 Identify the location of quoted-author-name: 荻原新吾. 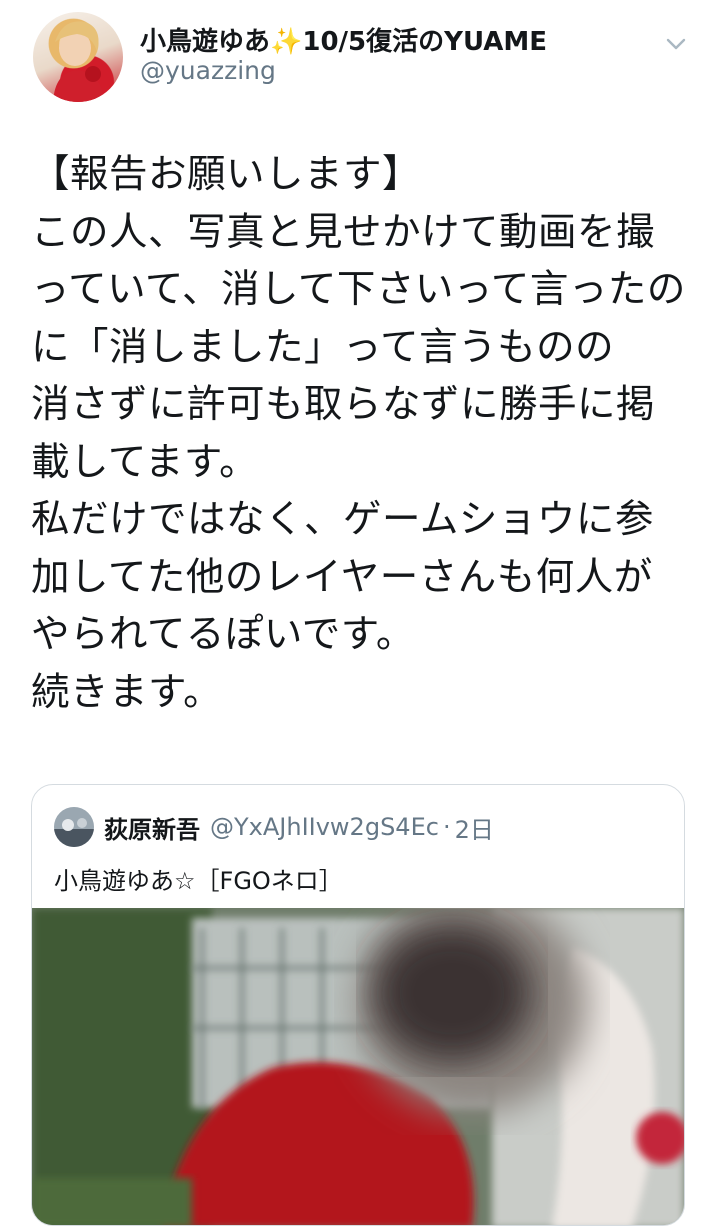
(152, 829).